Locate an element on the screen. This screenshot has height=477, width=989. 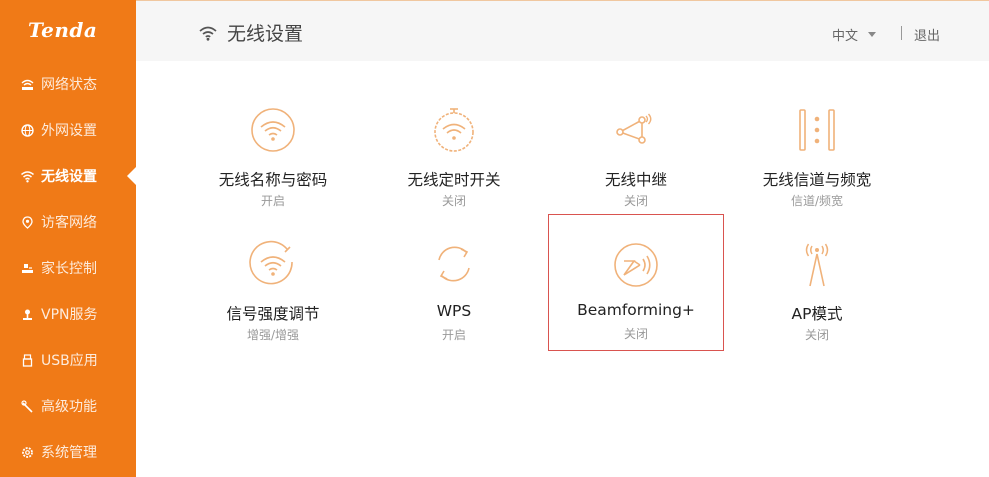
tile-beamforming: Beamforming+ 关闭 is located at coordinates (636, 282).